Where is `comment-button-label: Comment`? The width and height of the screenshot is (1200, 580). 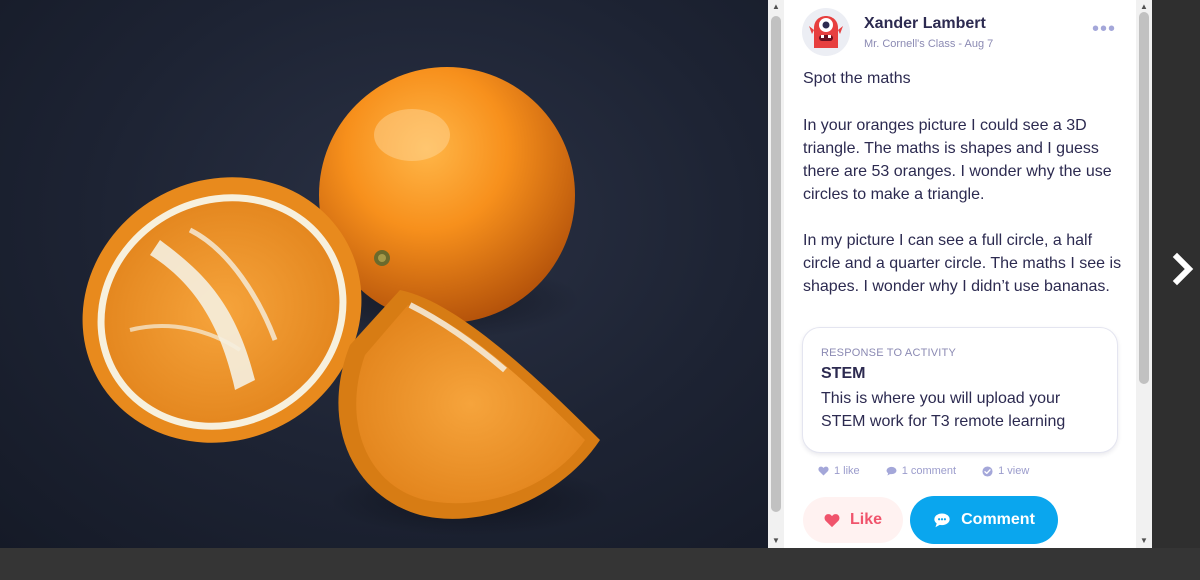
comment-button-label: Comment is located at coordinates (998, 519).